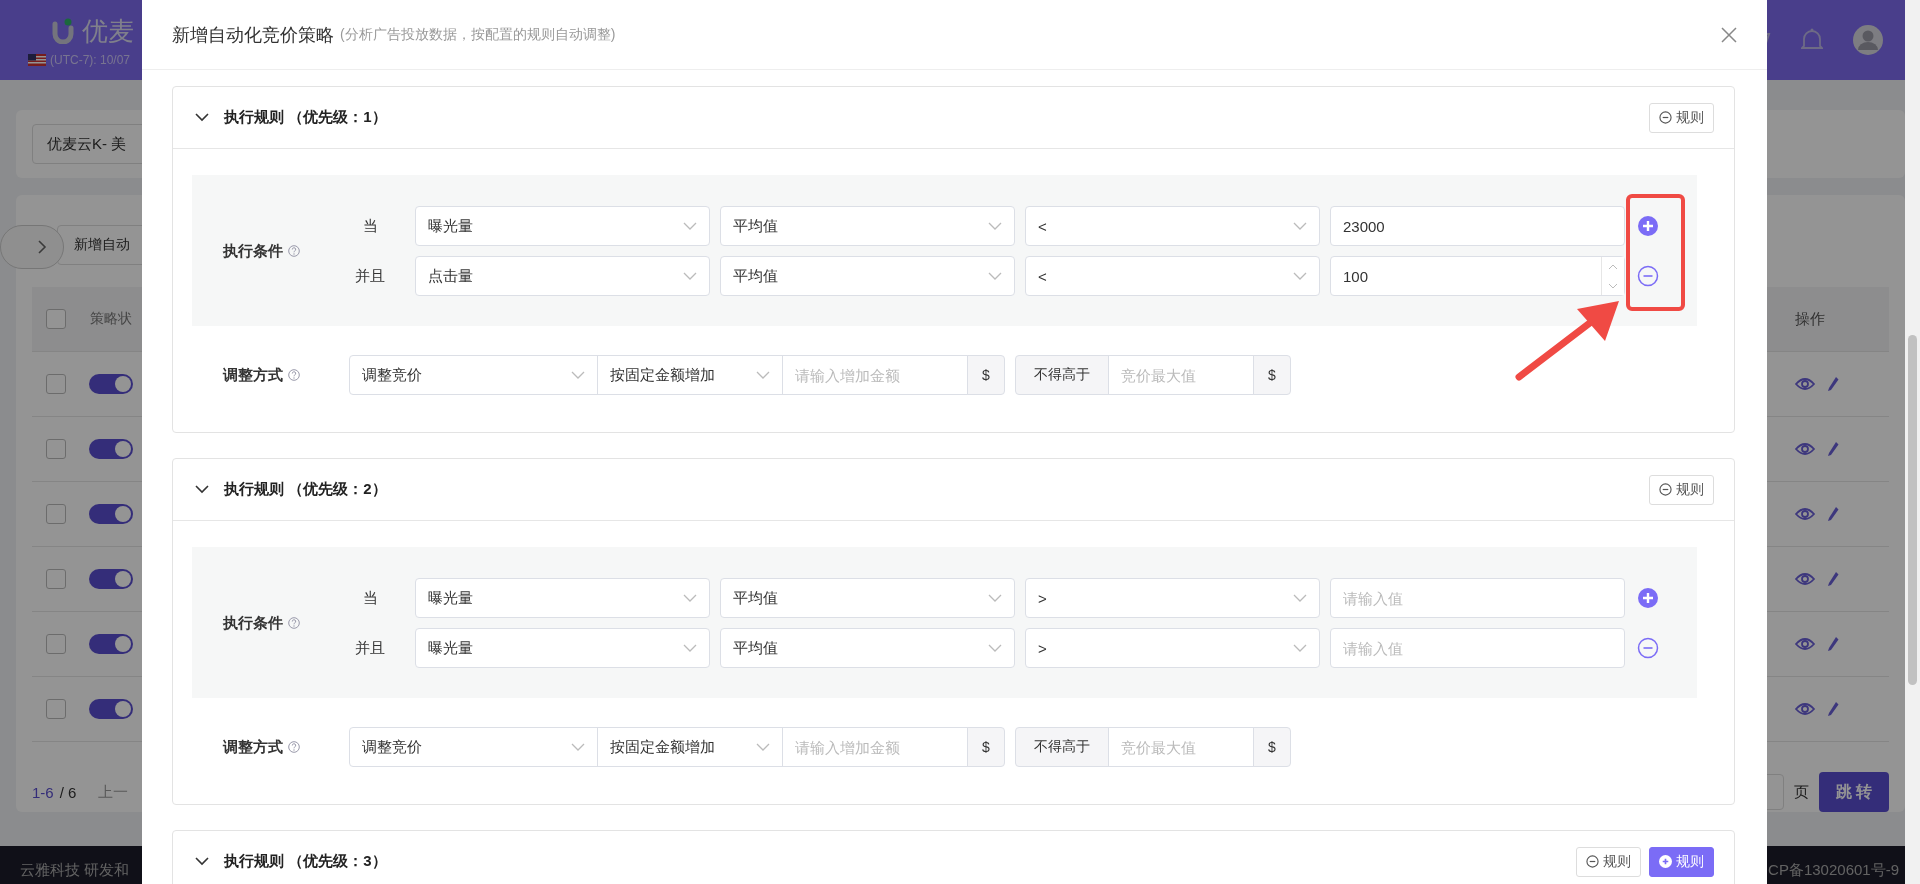 Image resolution: width=1920 pixels, height=884 pixels. Describe the element at coordinates (253, 35) in the screenshot. I see `modal-title: 新增自动化竞价策略` at that location.